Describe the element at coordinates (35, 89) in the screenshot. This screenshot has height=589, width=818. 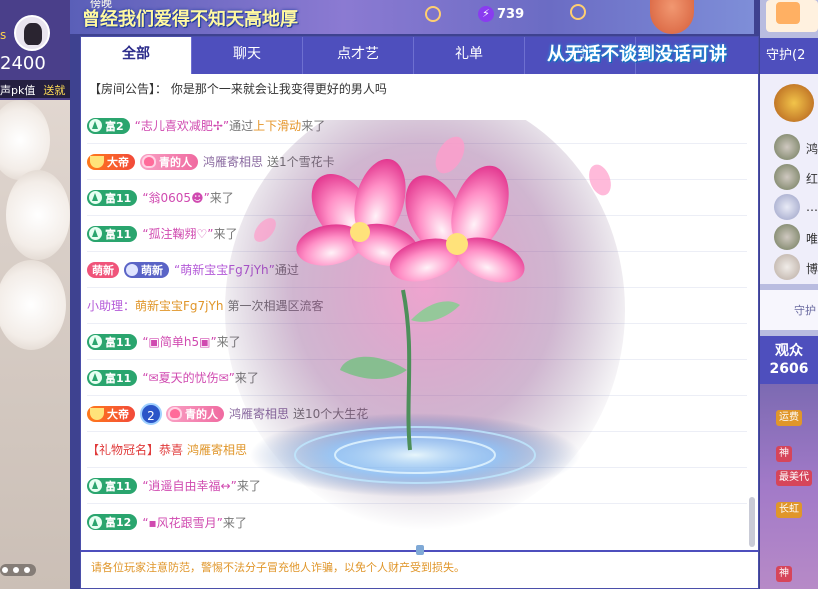
I see `pk-bar: 声pk值 送就` at that location.